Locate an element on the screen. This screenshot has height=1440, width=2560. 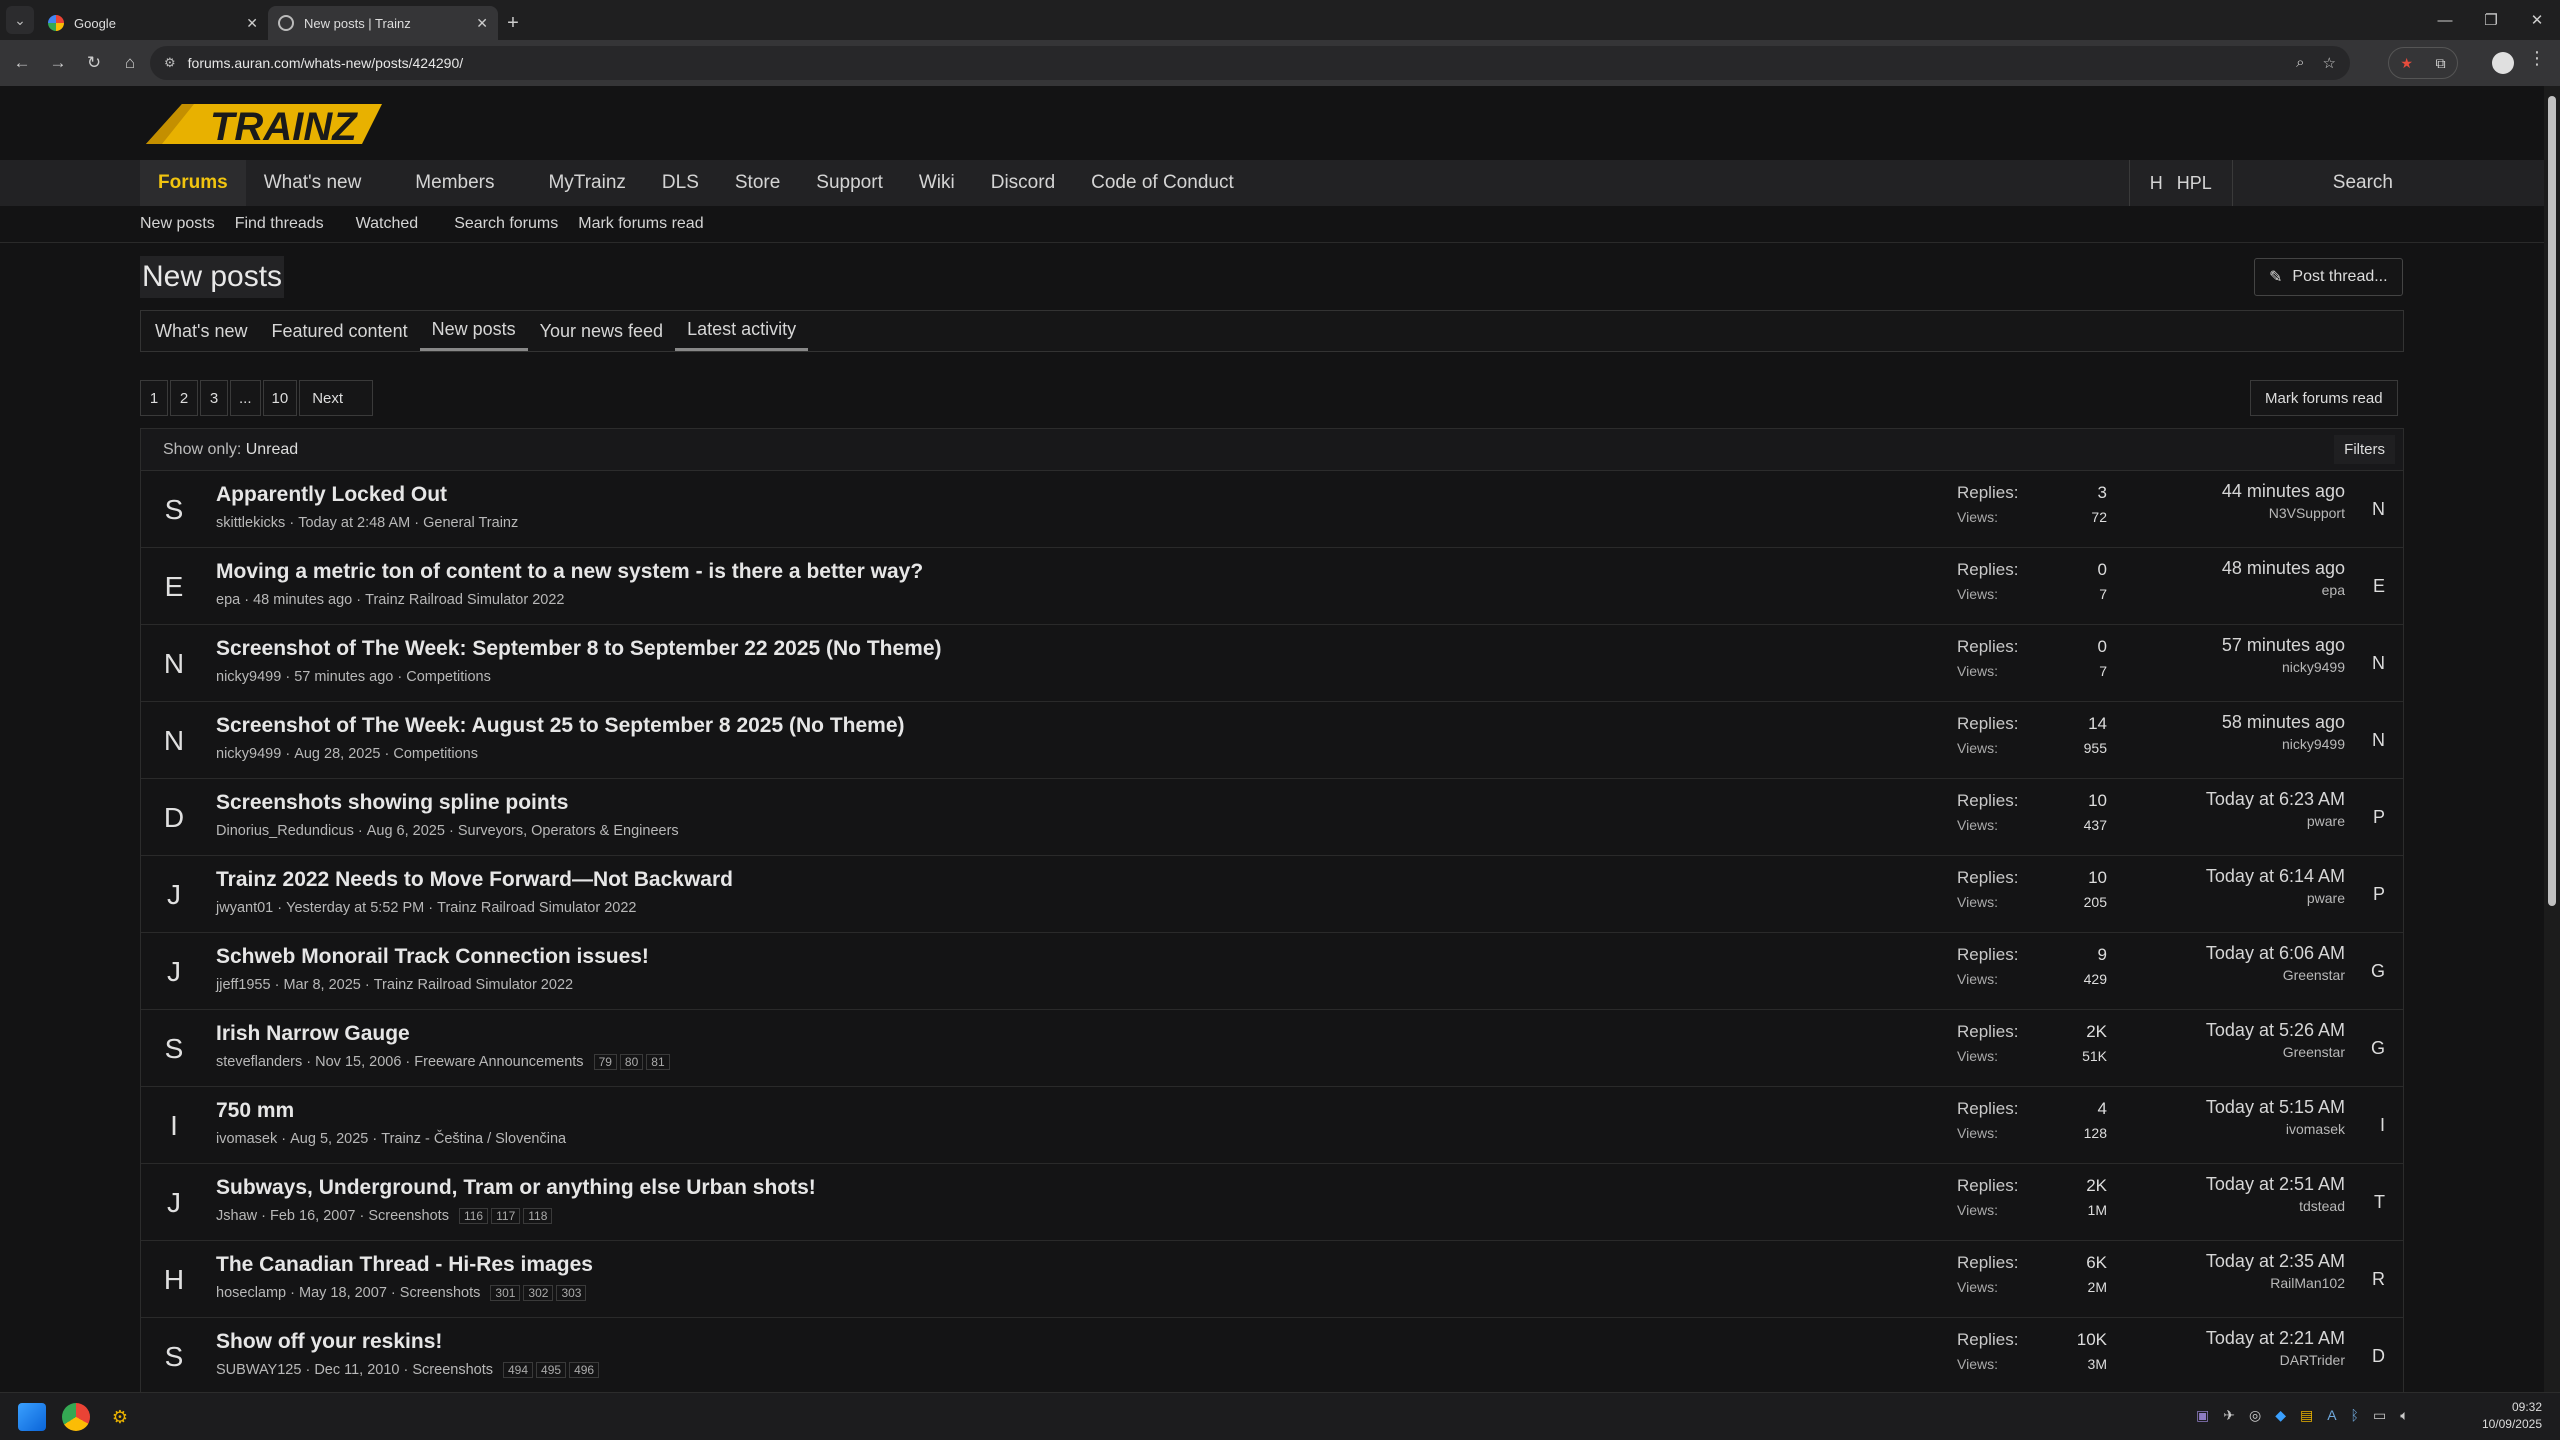
thread-author: SUBWAY125 is located at coordinates (258, 1370).